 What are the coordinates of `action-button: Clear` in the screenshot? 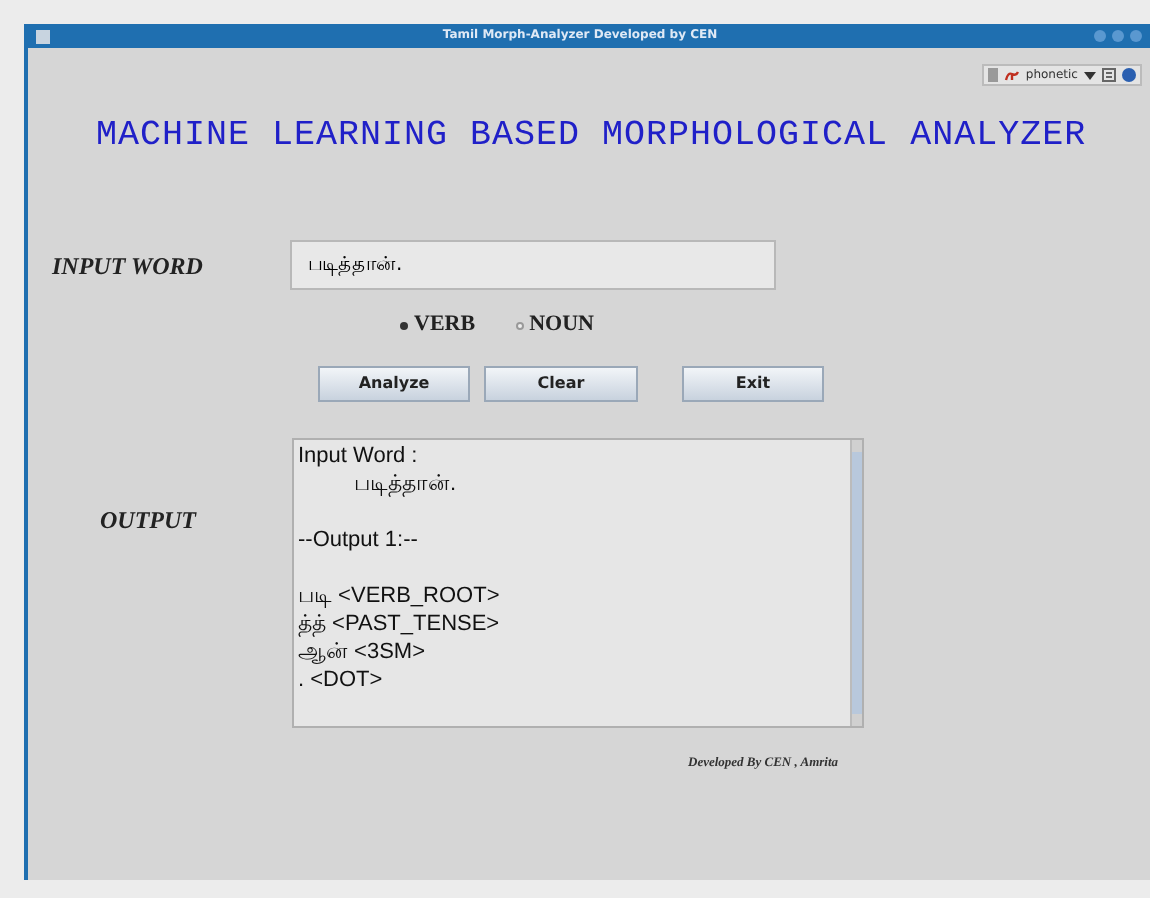 It's located at (561, 383).